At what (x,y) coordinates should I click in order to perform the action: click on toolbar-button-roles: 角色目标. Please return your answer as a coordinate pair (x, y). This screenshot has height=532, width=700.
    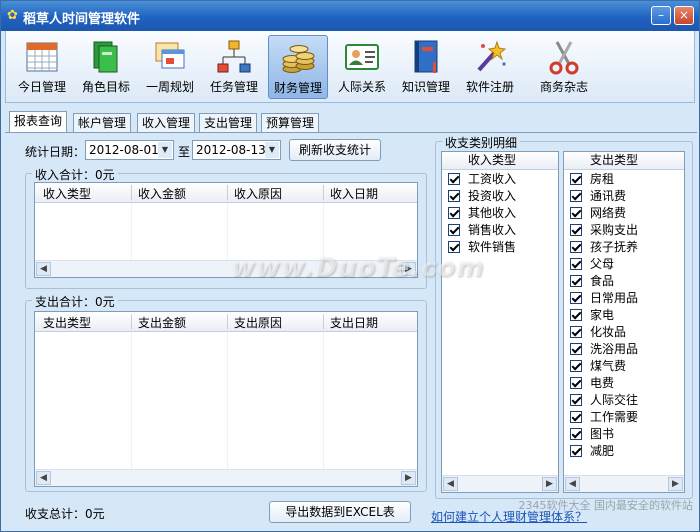
    Looking at the image, I should click on (106, 67).